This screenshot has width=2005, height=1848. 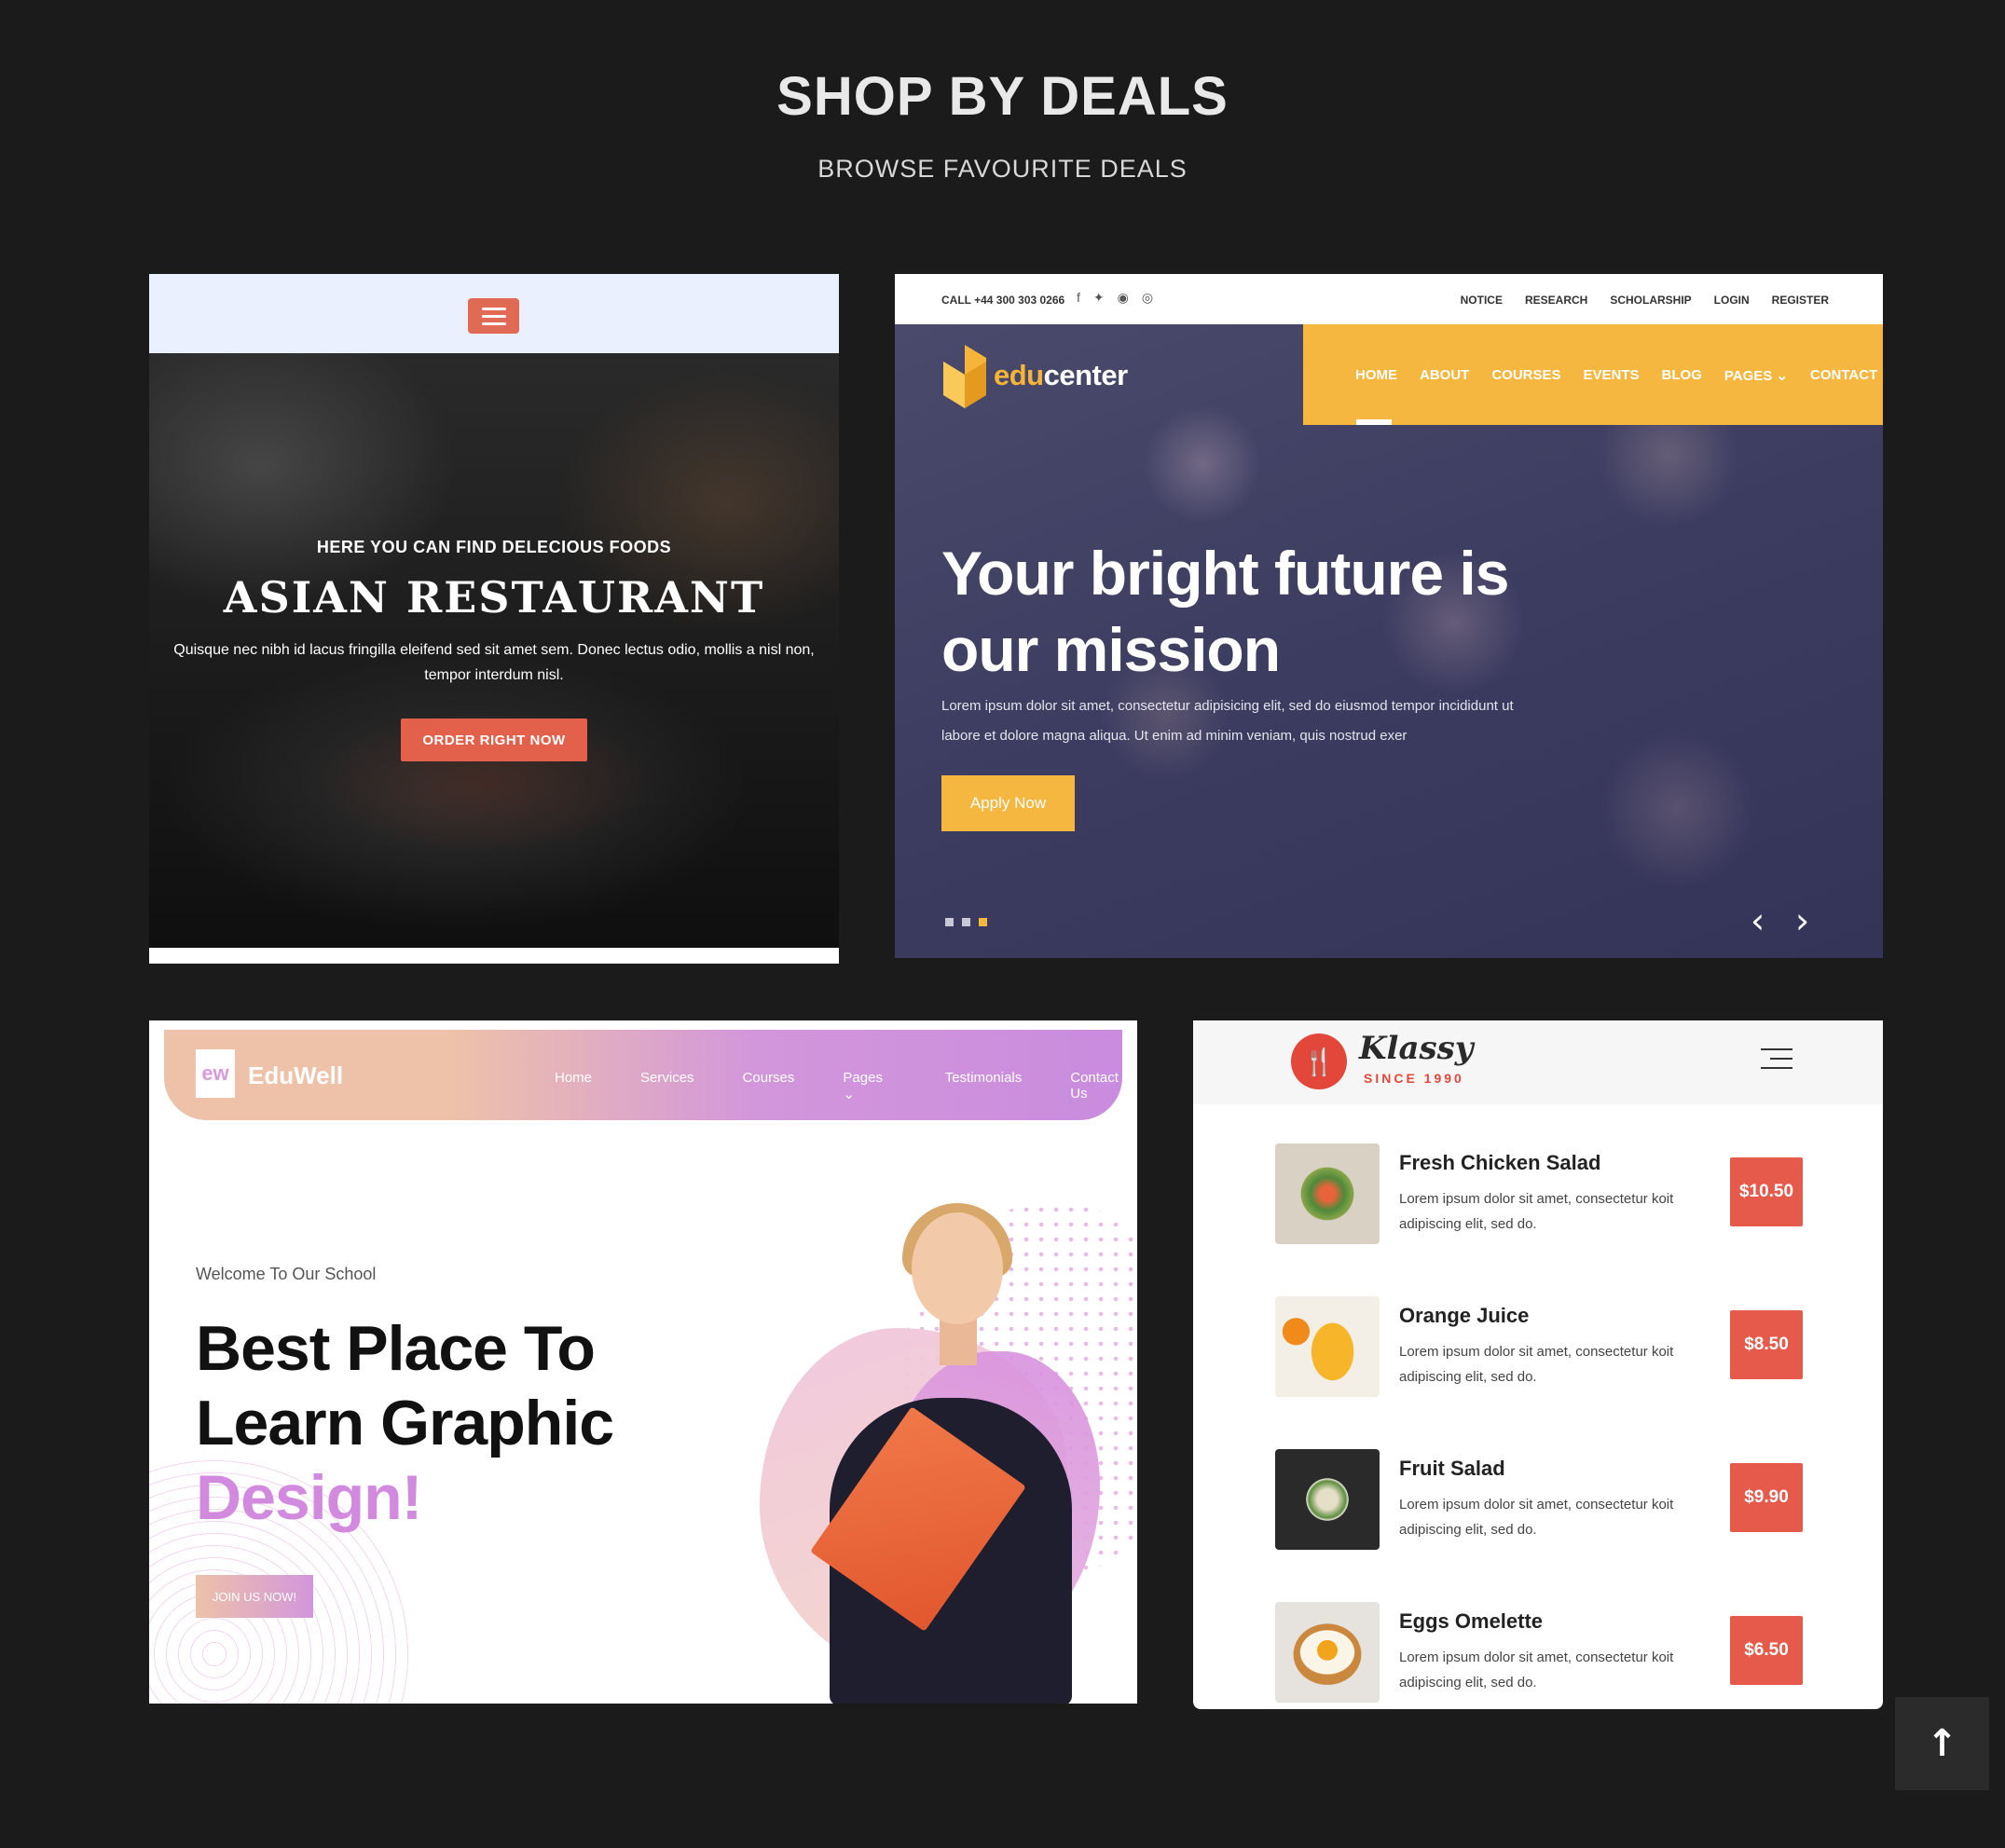 I want to click on nav-contact: CONTACT, so click(x=1843, y=375).